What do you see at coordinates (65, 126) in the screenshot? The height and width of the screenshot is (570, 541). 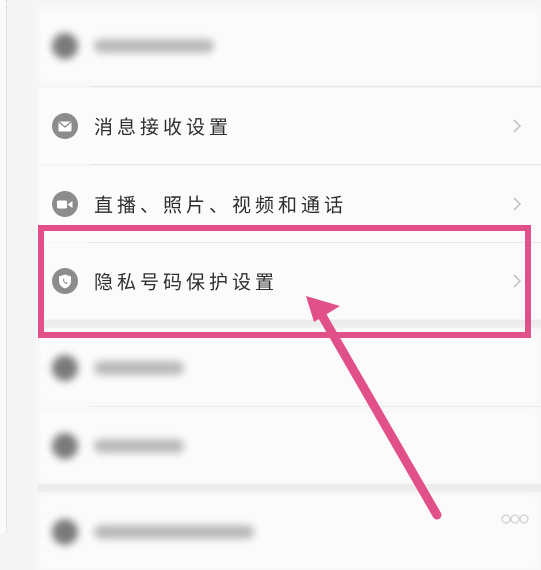 I see `mail-icon` at bounding box center [65, 126].